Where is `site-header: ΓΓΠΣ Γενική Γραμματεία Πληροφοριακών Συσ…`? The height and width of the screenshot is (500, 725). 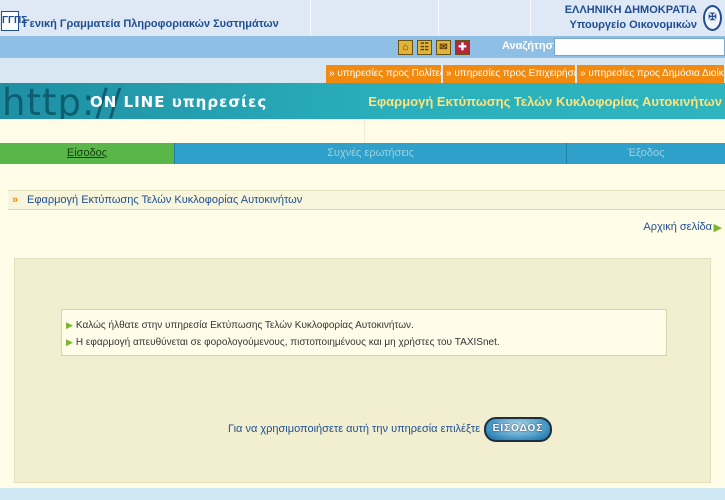
site-header: ΓΓΠΣ Γενική Γραμματεία Πληροφοριακών Συσ… is located at coordinates (362, 18).